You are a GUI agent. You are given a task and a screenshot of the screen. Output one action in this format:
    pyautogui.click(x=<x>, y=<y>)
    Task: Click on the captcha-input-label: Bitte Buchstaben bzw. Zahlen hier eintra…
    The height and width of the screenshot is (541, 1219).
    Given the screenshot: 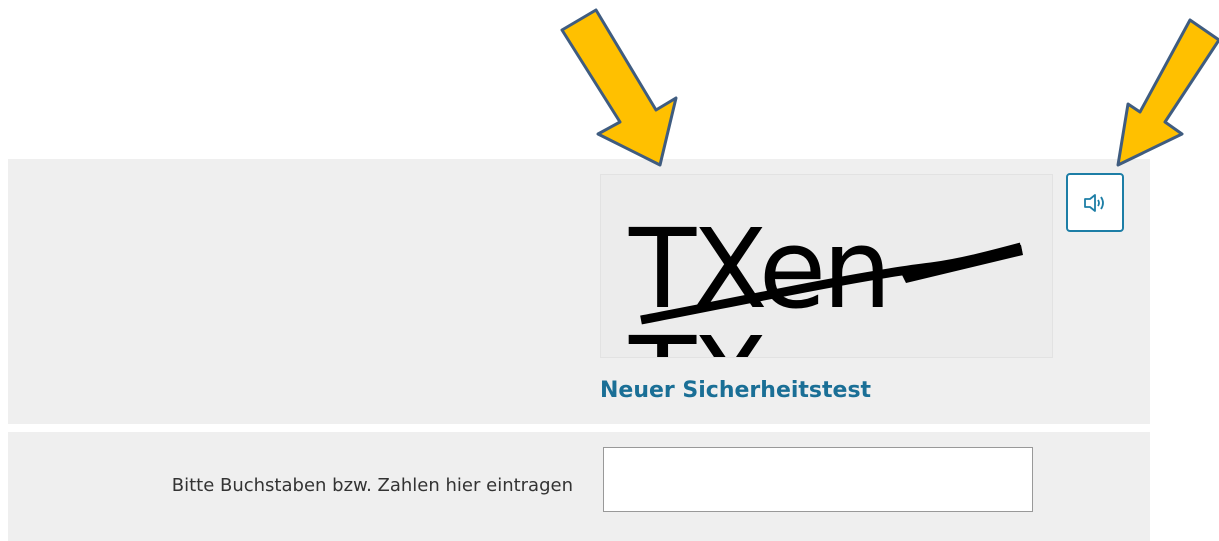 What is the action you would take?
    pyautogui.click(x=372, y=485)
    